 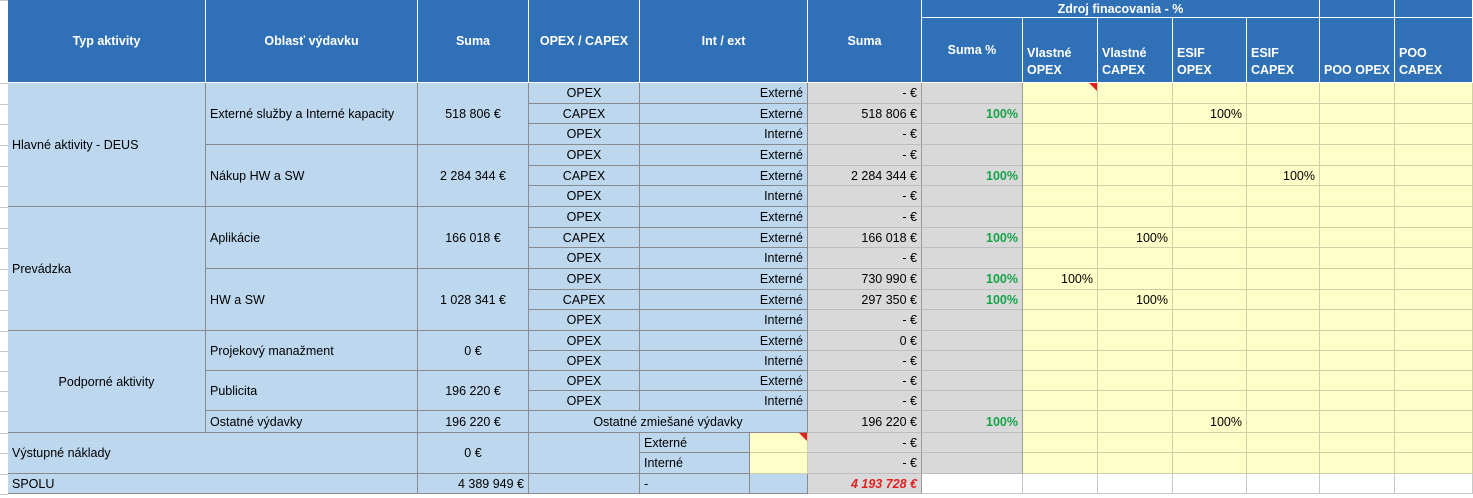 What do you see at coordinates (865, 238) in the screenshot?
I see `cell-suma: 166 018 €` at bounding box center [865, 238].